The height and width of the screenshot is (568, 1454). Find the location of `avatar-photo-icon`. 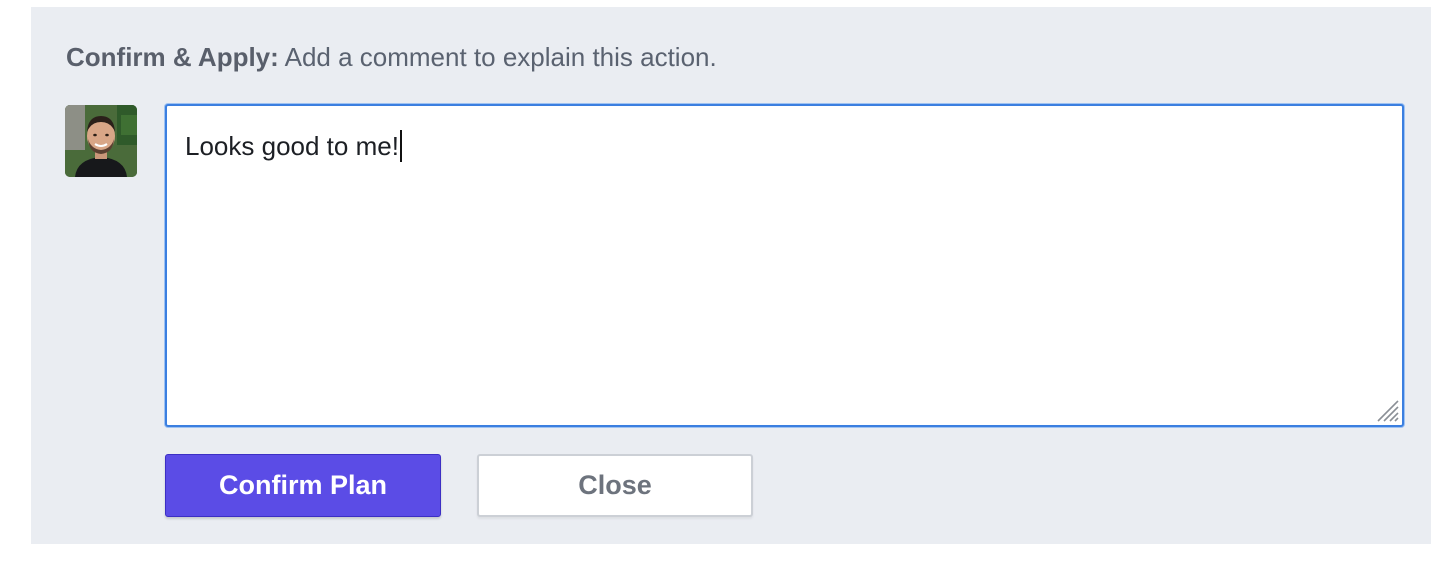

avatar-photo-icon is located at coordinates (101, 141).